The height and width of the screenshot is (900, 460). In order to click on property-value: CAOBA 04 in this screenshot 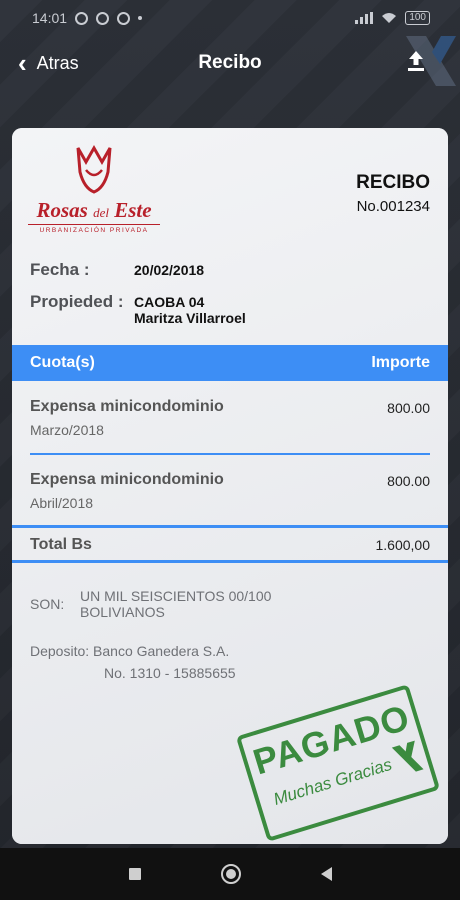, I will do `click(169, 302)`.